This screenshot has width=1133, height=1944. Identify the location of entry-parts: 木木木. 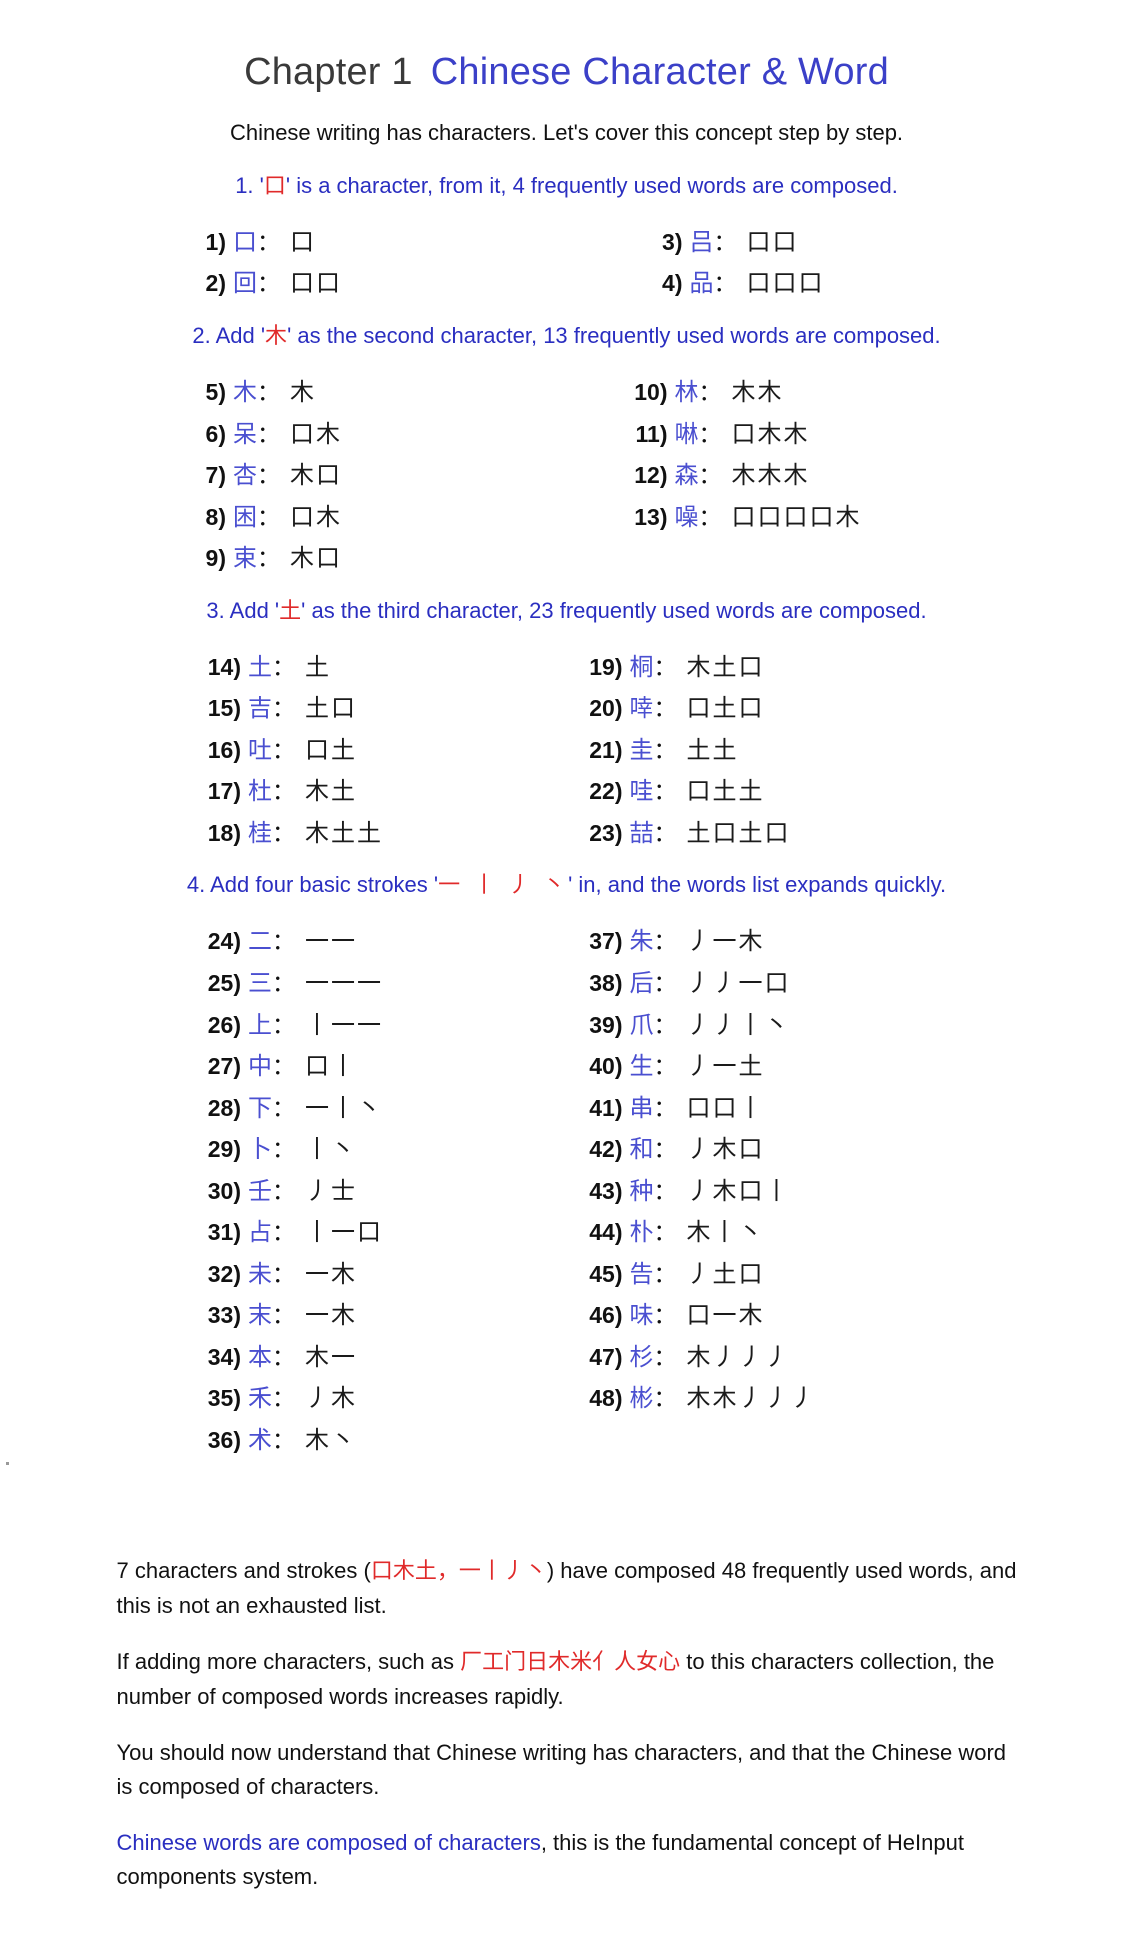
(771, 475).